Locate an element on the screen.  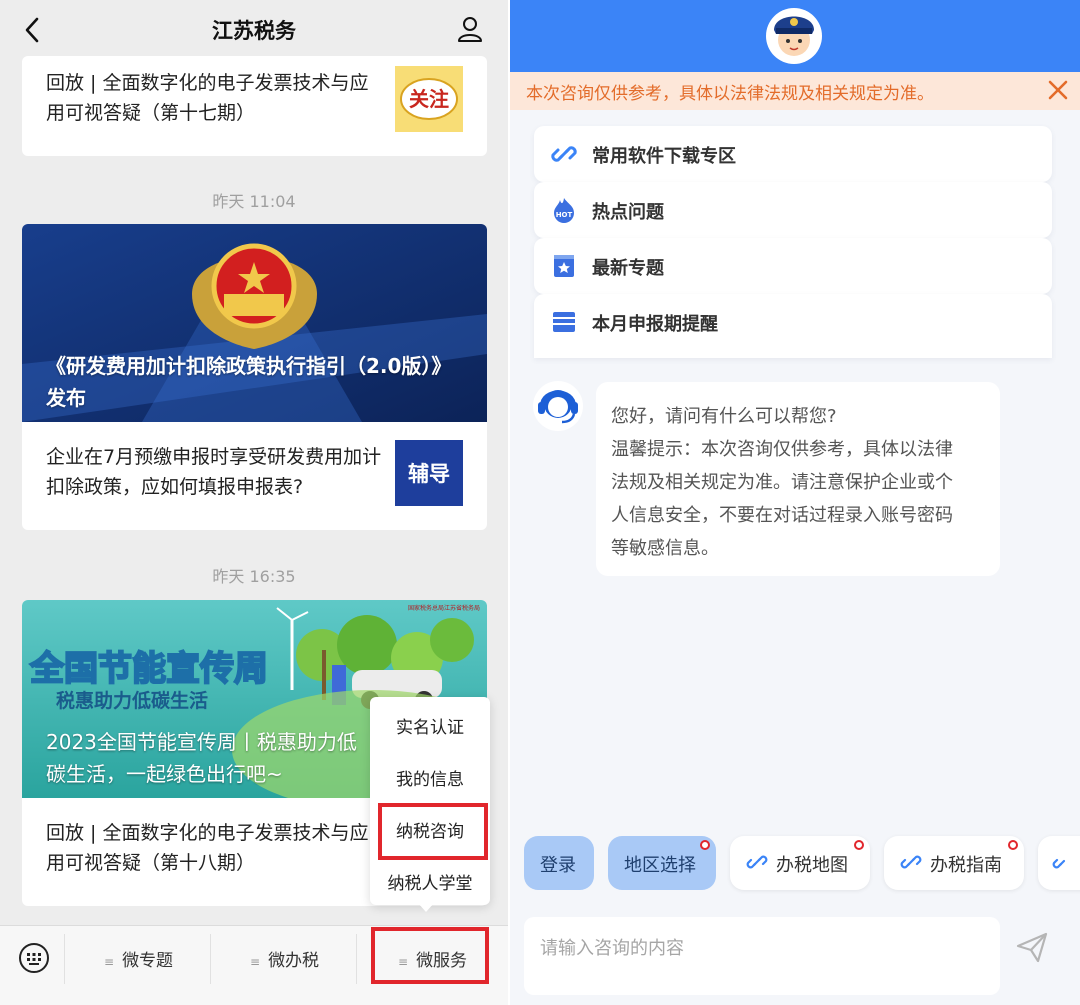
article-banner: 《研发费用加计扣除政策执行指引（2.0版）》发布 is located at coordinates (254, 323).